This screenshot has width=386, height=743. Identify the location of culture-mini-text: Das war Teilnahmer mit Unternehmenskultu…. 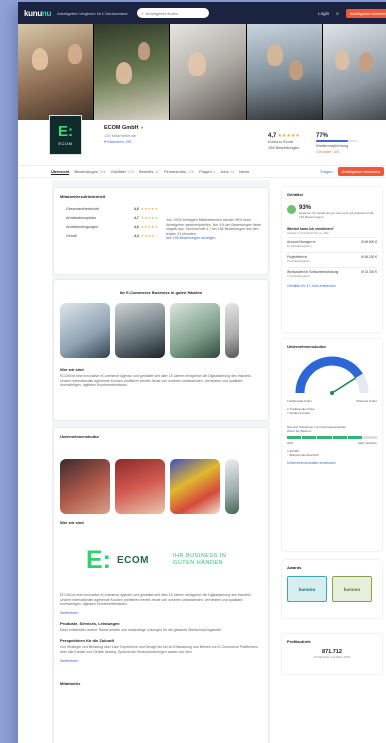
(317, 429).